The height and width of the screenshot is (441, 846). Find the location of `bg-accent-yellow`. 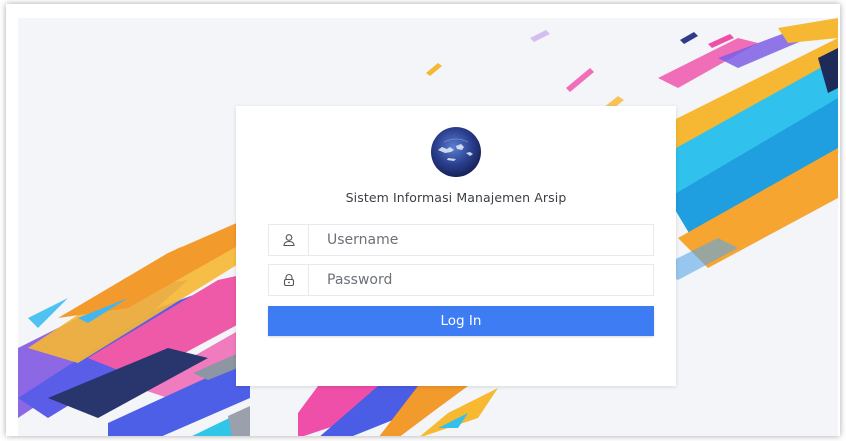

bg-accent-yellow is located at coordinates (434, 69).